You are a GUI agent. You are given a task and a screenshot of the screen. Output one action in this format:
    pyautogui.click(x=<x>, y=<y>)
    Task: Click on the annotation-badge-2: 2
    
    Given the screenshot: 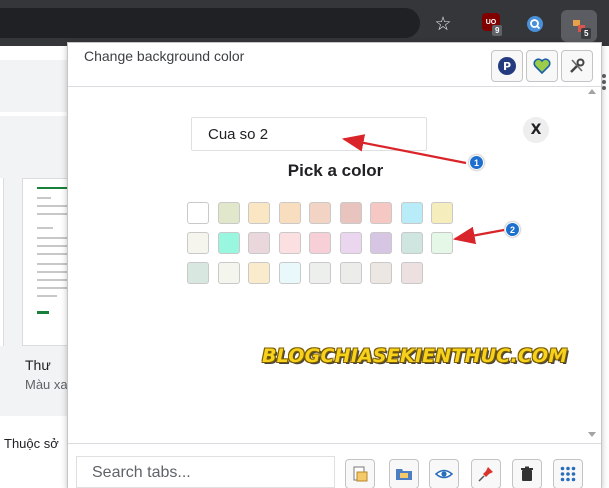 What is the action you would take?
    pyautogui.click(x=512, y=229)
    